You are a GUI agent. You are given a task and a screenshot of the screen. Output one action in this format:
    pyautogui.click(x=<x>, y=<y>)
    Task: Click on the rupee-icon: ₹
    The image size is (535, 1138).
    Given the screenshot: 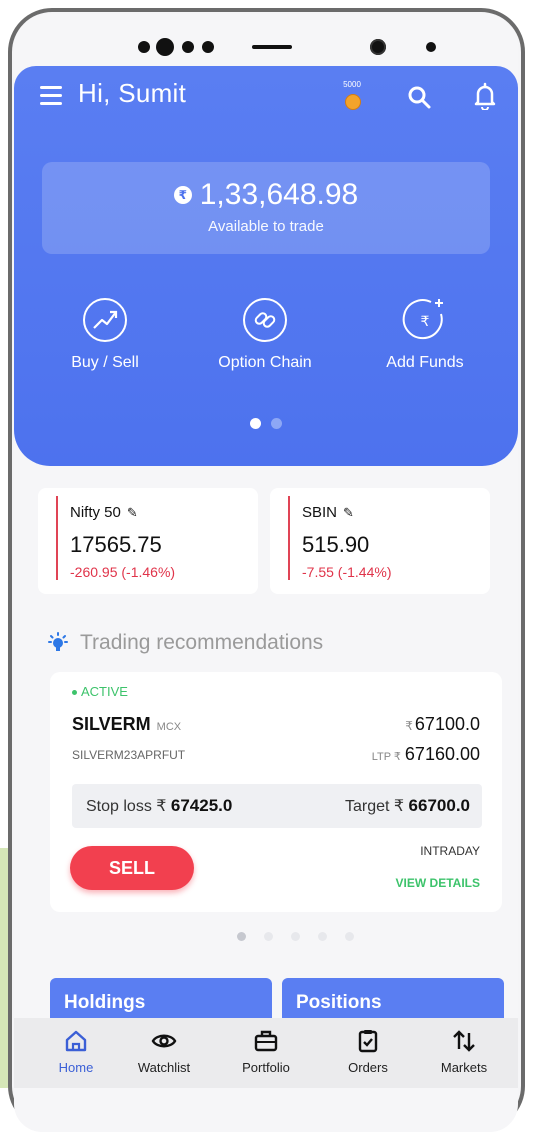 What is the action you would take?
    pyautogui.click(x=182, y=195)
    